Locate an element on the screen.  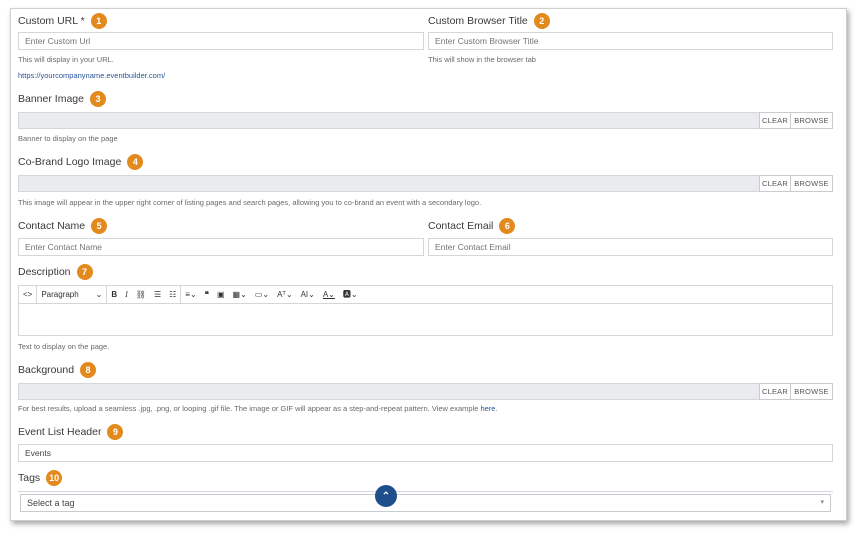
background-label-text: Background is located at coordinates (46, 370).